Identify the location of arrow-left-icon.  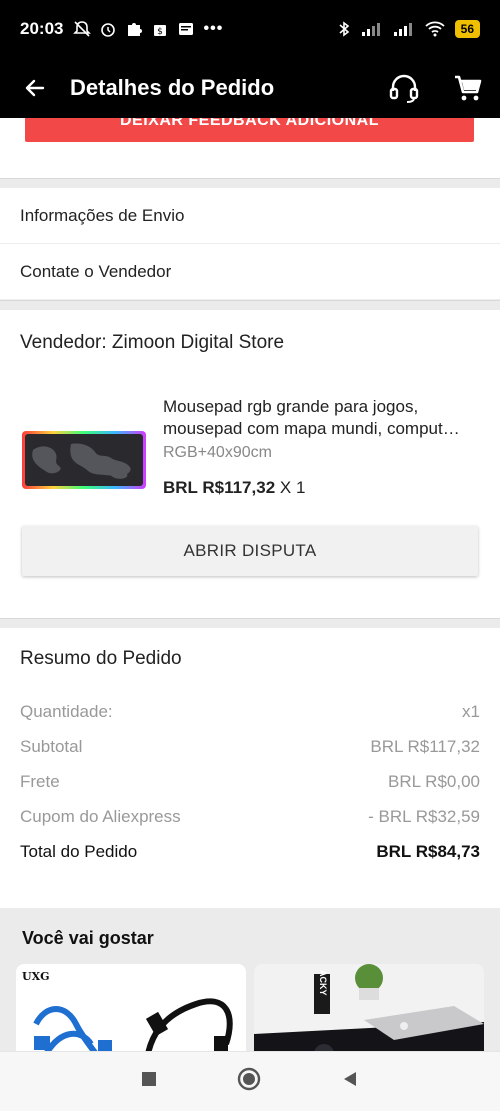
(35, 88).